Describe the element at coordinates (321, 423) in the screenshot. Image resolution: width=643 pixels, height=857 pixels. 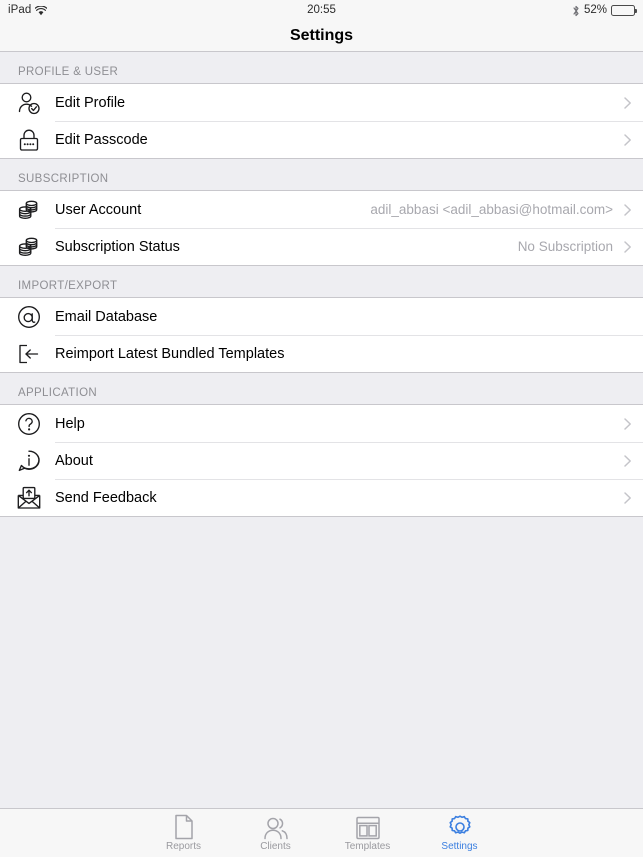
I see `settings-row: Help` at that location.